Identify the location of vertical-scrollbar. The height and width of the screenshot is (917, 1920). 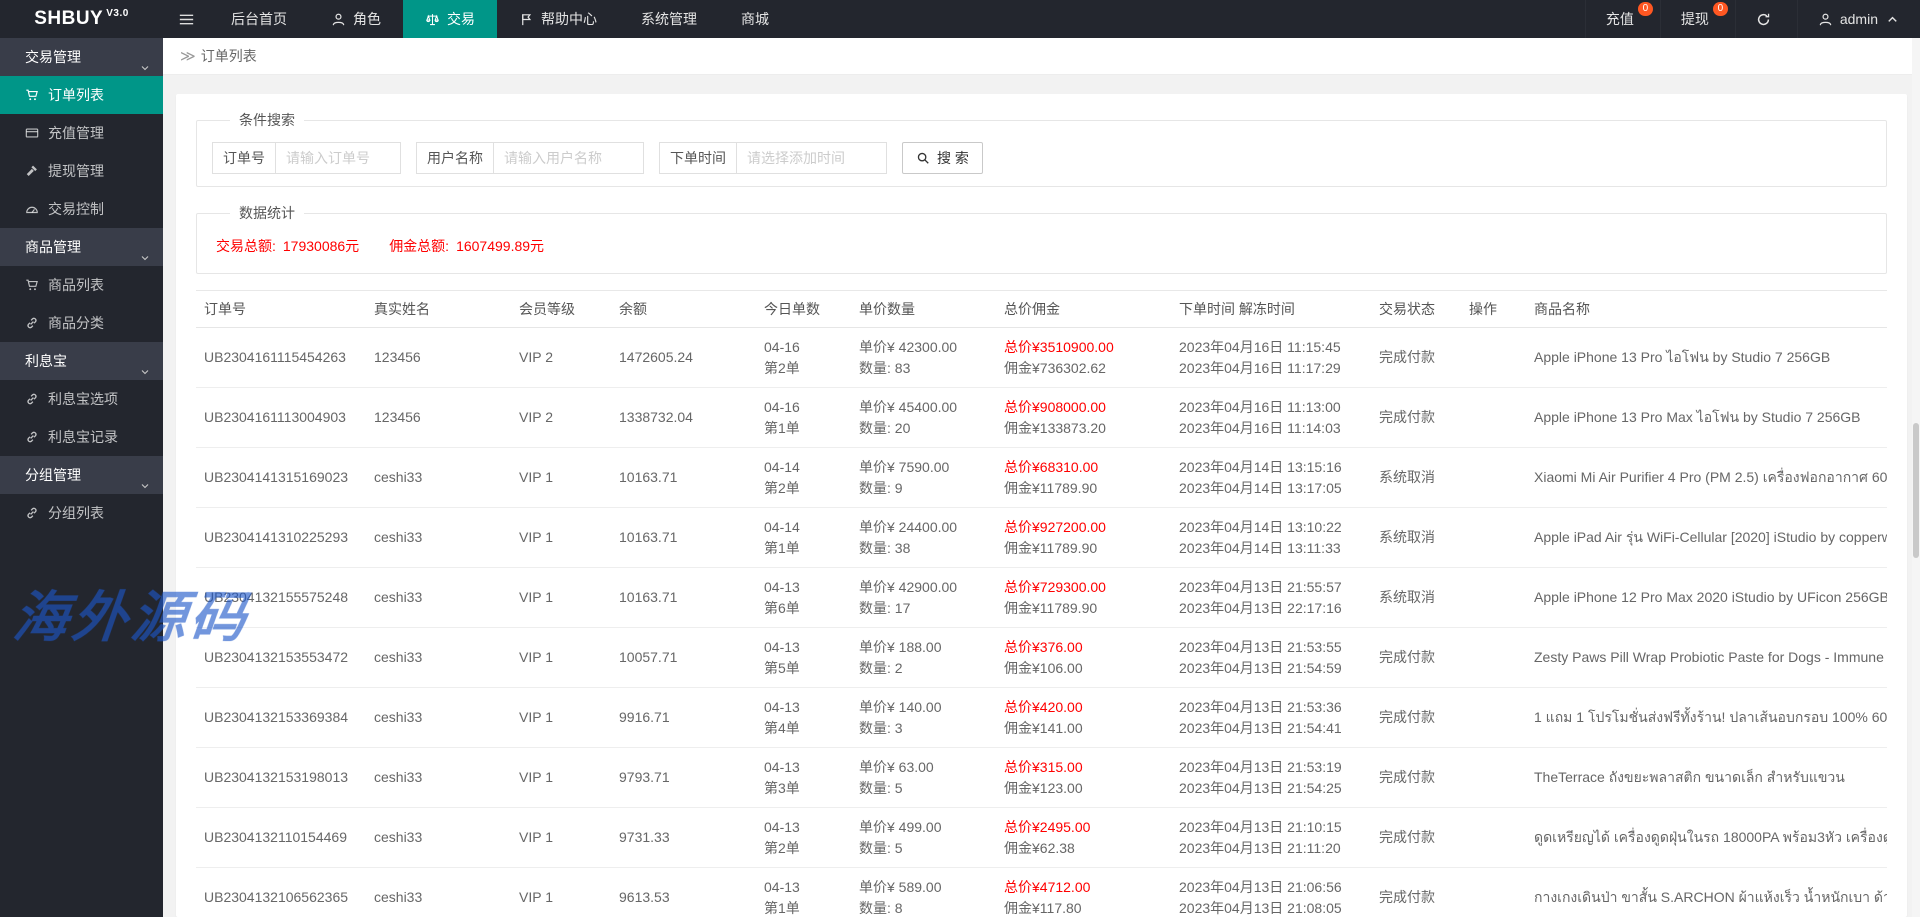
(1916, 477).